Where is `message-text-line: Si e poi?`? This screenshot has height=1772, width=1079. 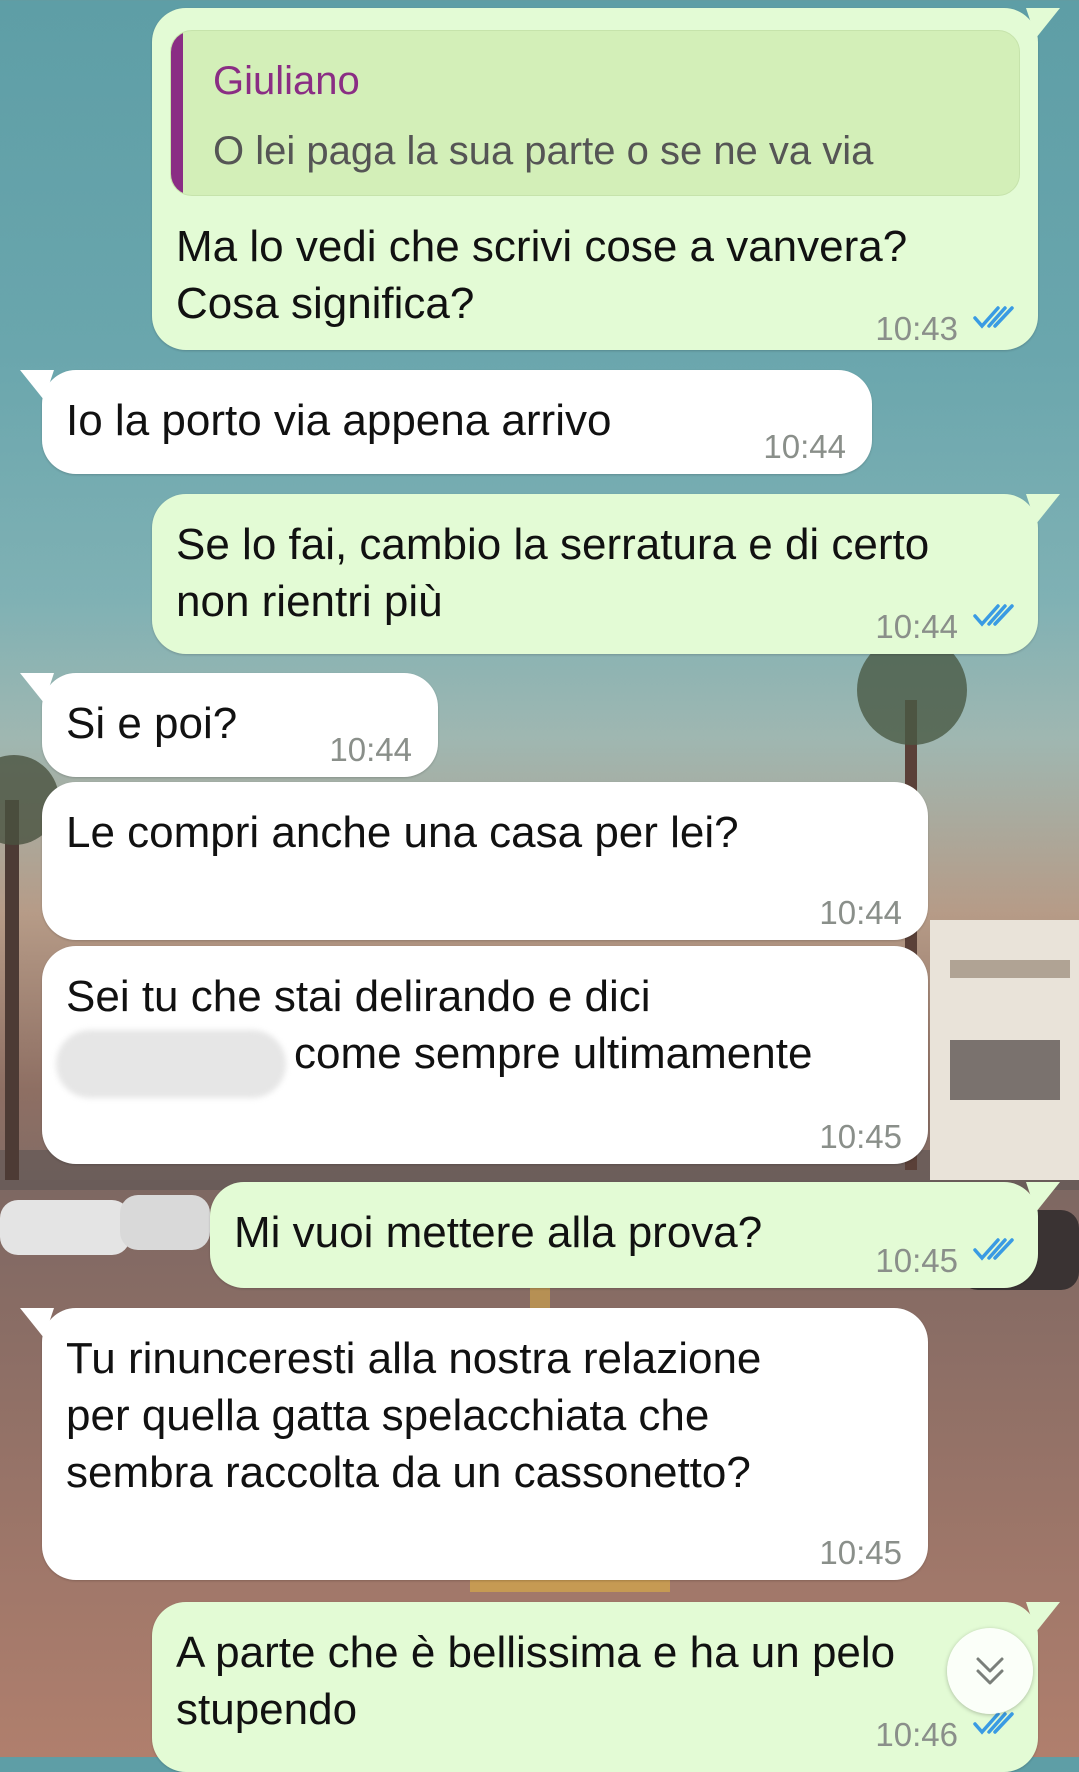
message-text-line: Si e poi? is located at coordinates (152, 723).